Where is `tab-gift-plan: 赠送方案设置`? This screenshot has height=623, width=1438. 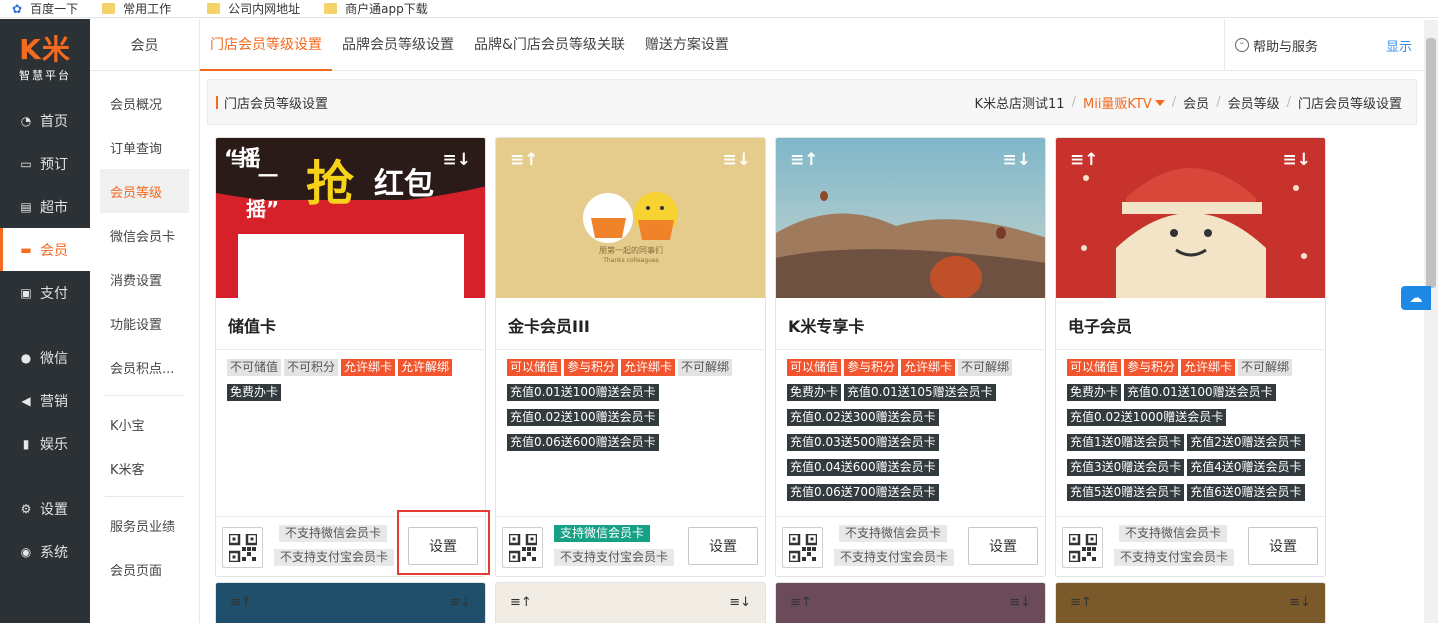 tab-gift-plan: 赠送方案设置 is located at coordinates (687, 45).